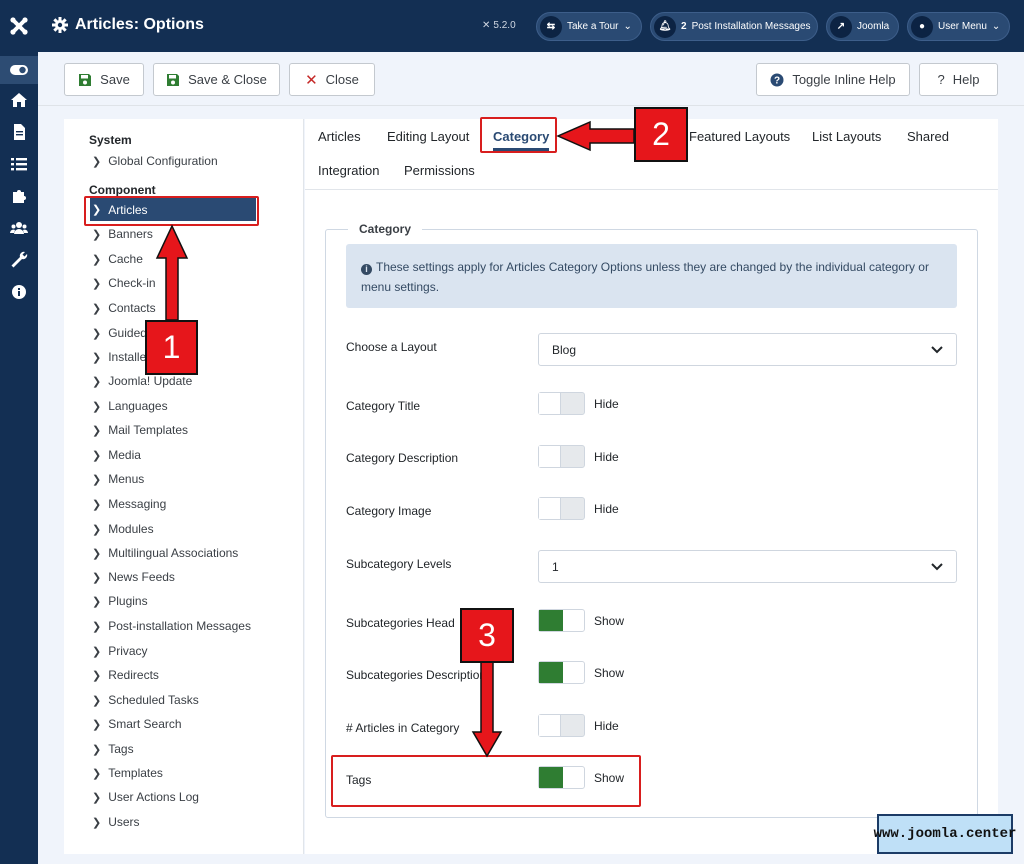  Describe the element at coordinates (487, 635) in the screenshot. I see `annotation-number-3: 3` at that location.